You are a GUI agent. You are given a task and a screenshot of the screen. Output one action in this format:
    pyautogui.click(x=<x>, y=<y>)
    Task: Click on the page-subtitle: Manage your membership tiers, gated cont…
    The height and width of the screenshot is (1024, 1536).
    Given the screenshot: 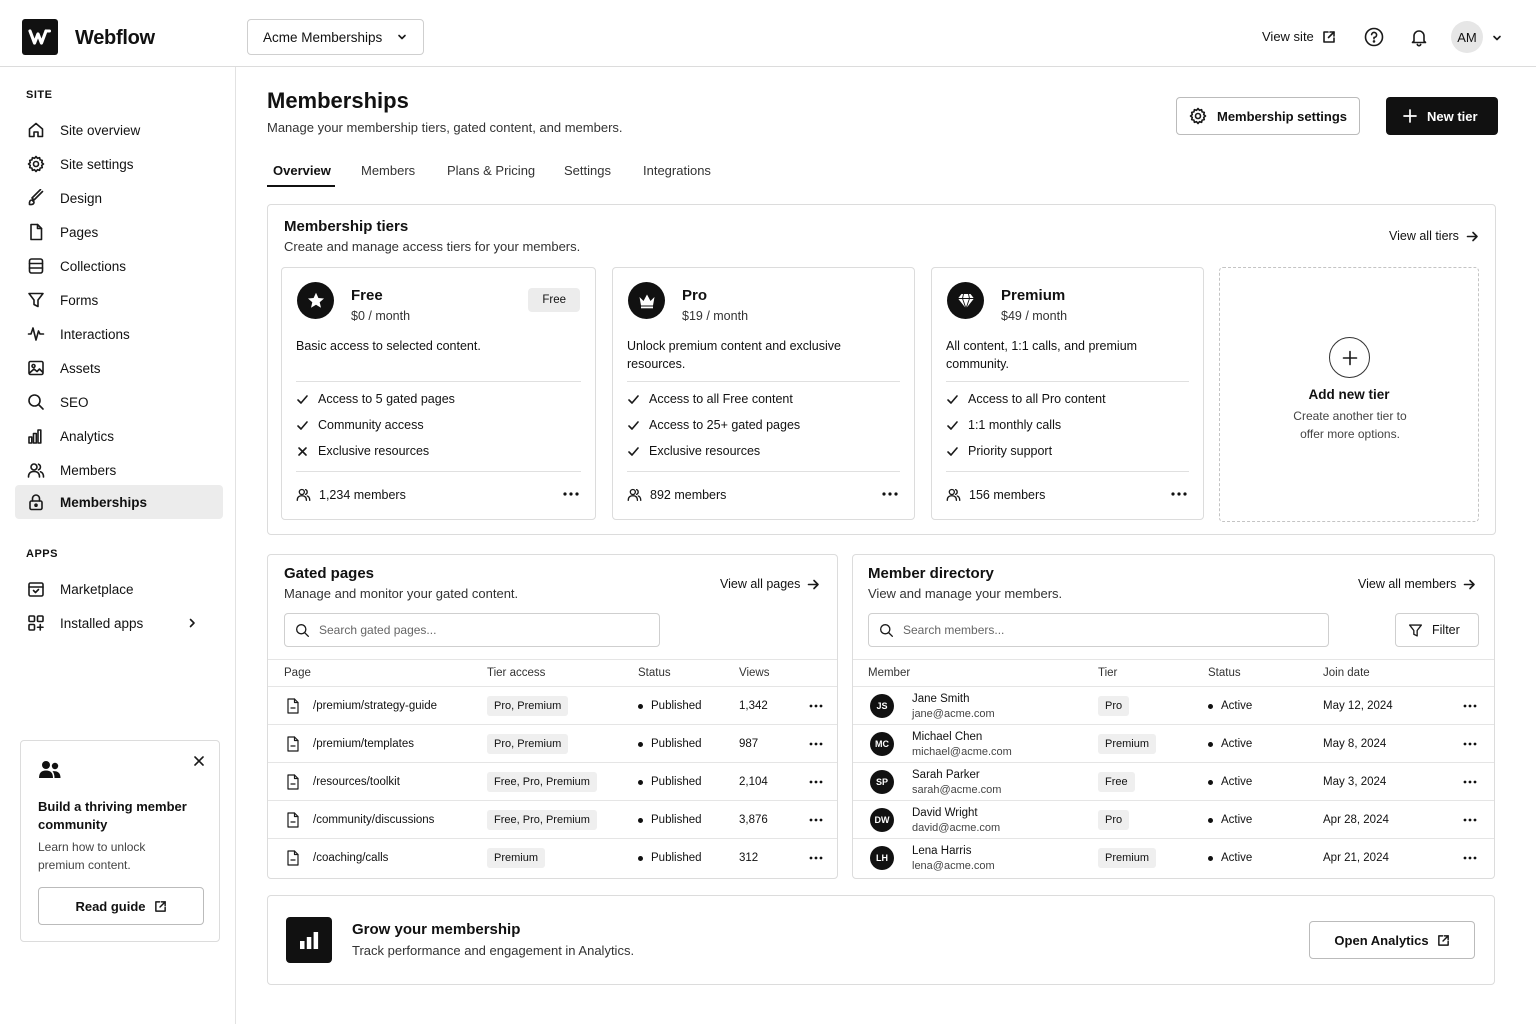 What is the action you would take?
    pyautogui.click(x=445, y=127)
    